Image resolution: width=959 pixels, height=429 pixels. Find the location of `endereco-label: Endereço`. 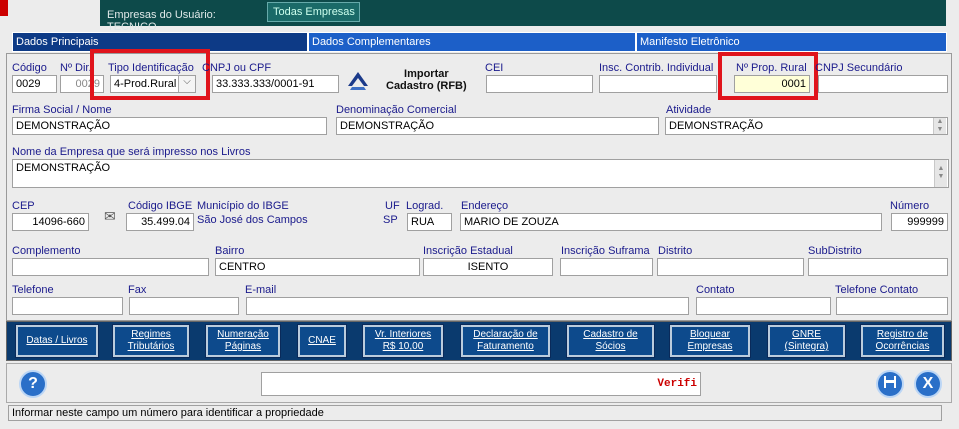

endereco-label: Endereço is located at coordinates (485, 206).